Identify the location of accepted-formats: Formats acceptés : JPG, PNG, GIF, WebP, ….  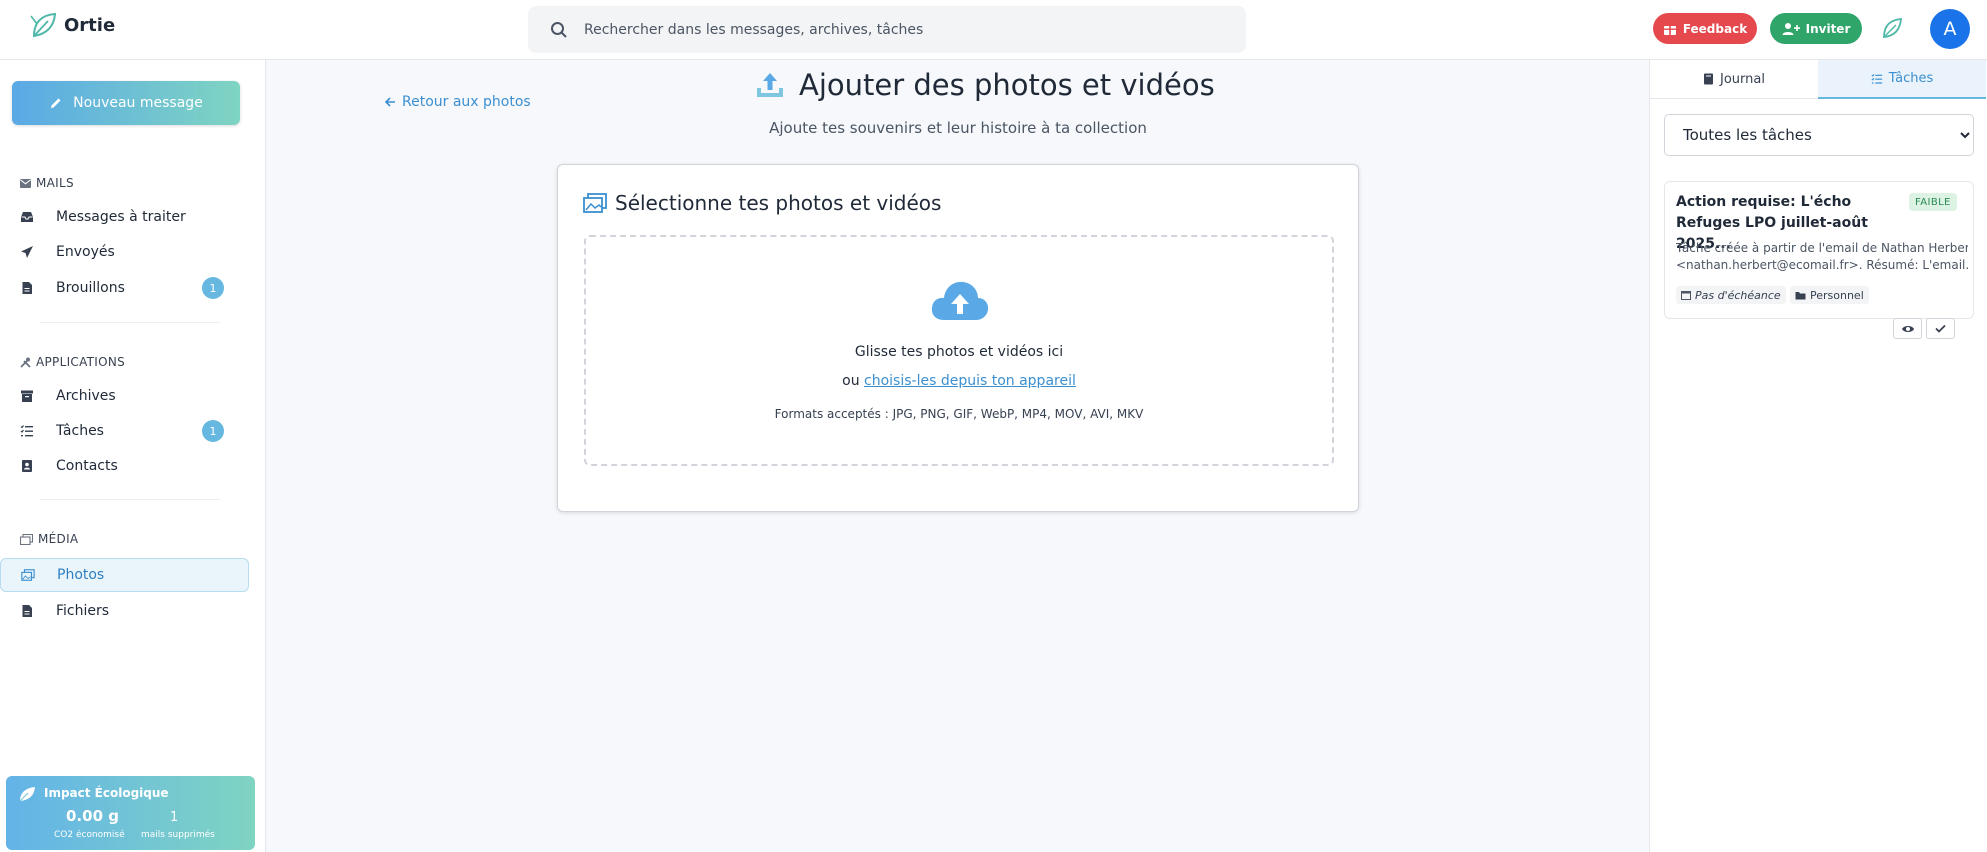
(959, 414).